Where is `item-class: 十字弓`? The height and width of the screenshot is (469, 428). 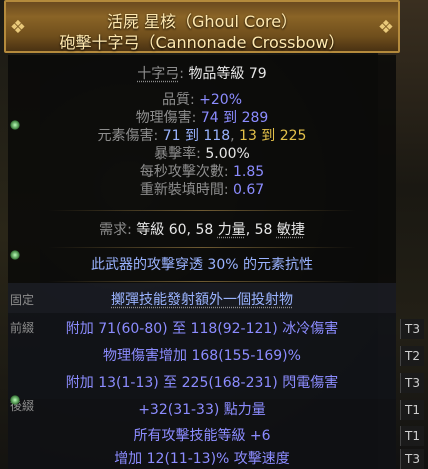
item-class: 十字弓 is located at coordinates (158, 74).